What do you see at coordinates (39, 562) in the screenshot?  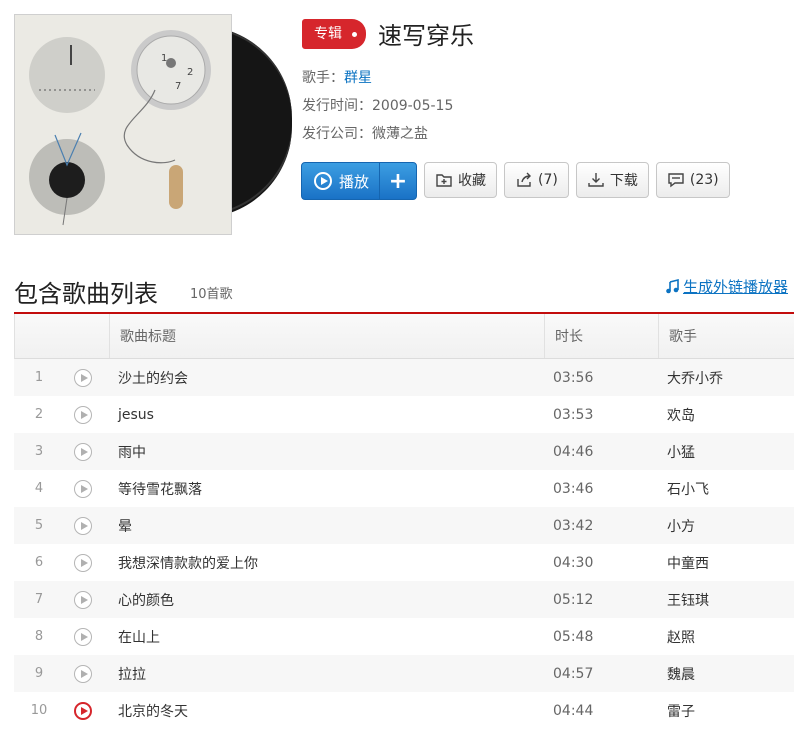 I see `row-number: 6` at bounding box center [39, 562].